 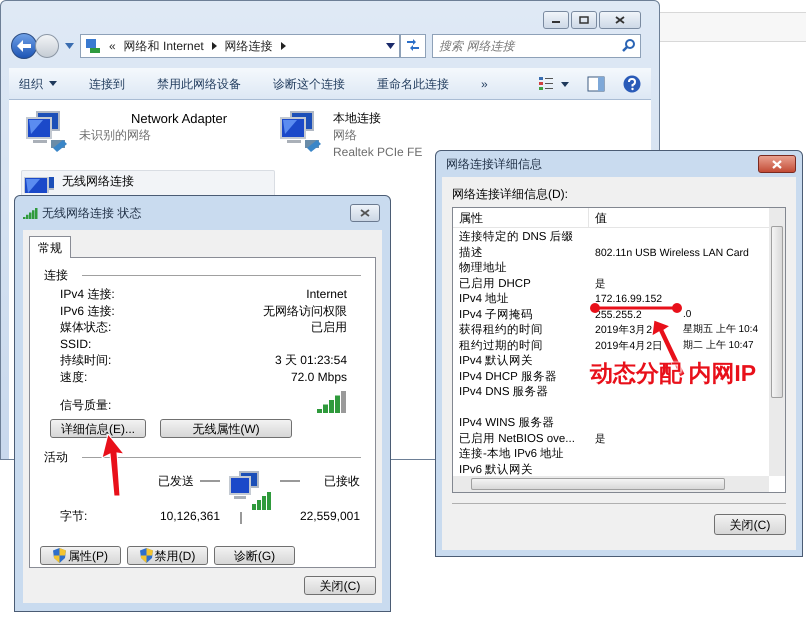 What do you see at coordinates (254, 555) in the screenshot?
I see `dialog-button: 诊断(G)` at bounding box center [254, 555].